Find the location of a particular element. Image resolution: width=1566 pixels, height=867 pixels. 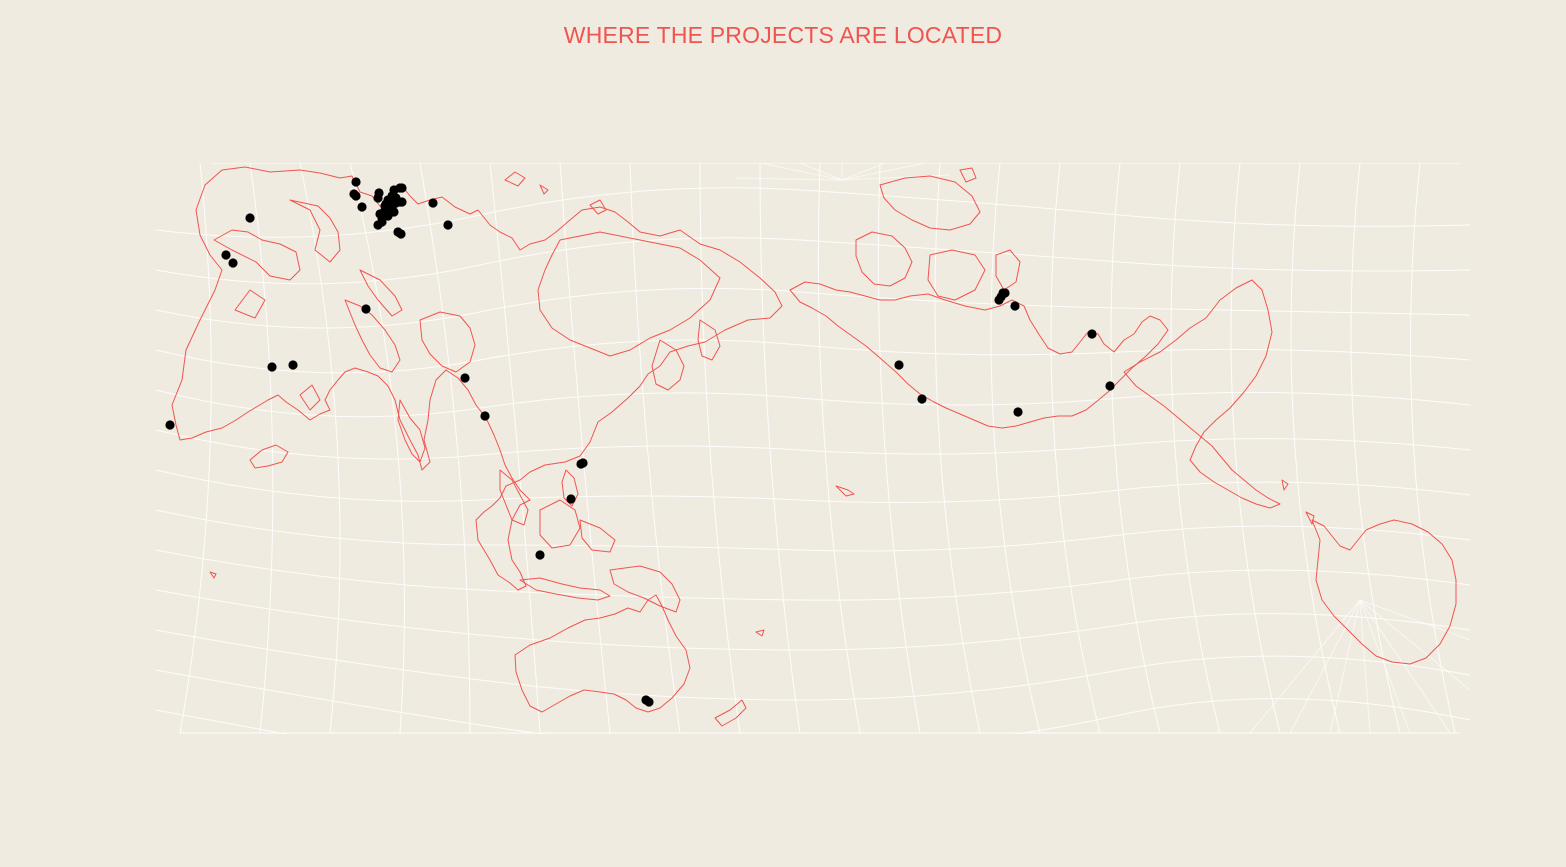

antarctica-outline is located at coordinates (1384, 592).